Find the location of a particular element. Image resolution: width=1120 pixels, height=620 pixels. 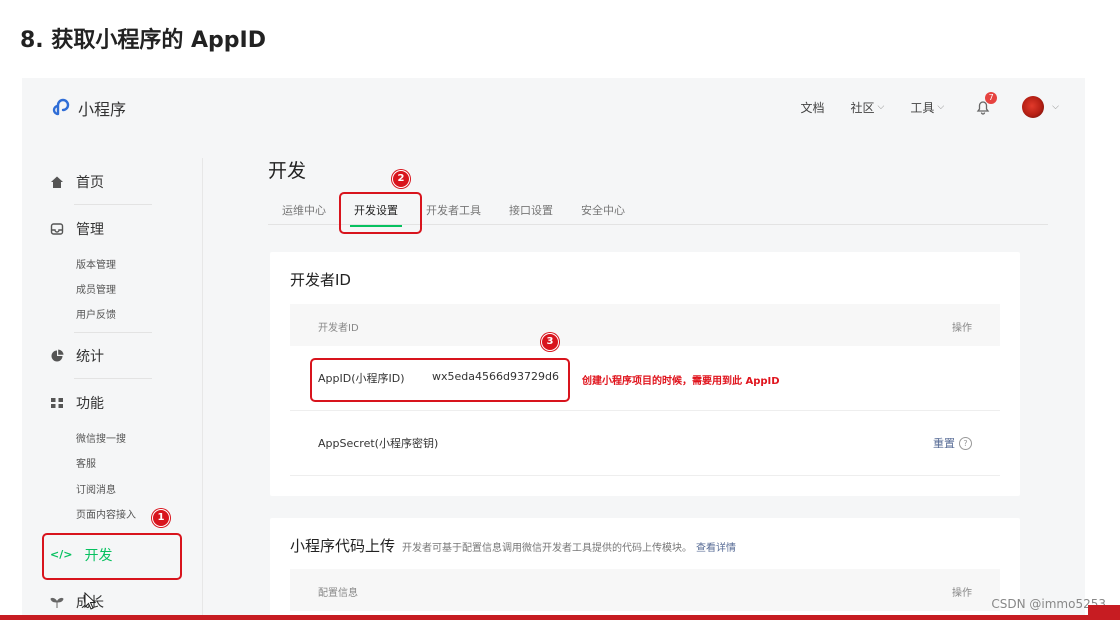

table-row-appsecret: AppSecret(小程序密钥) 重置 ? is located at coordinates (645, 443).